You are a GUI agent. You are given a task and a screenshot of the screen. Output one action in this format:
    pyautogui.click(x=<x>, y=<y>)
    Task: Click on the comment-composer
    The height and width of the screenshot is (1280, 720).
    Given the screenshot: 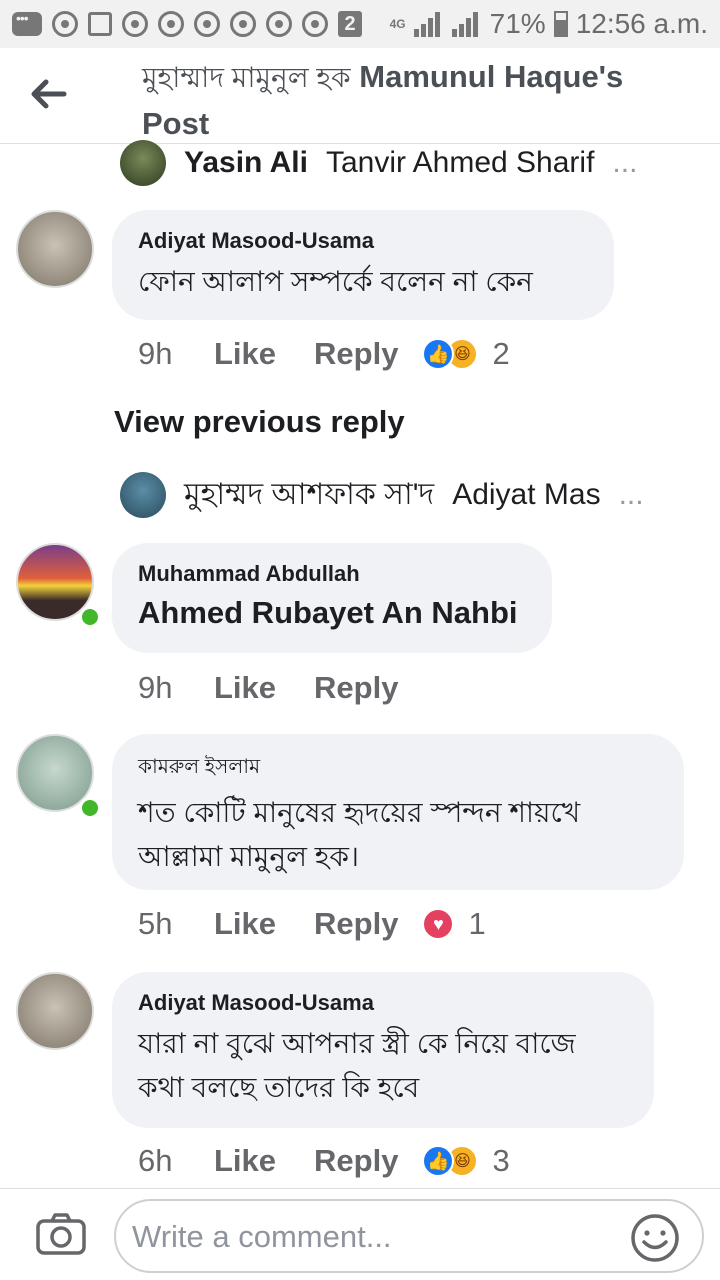 What is the action you would take?
    pyautogui.click(x=360, y=1234)
    